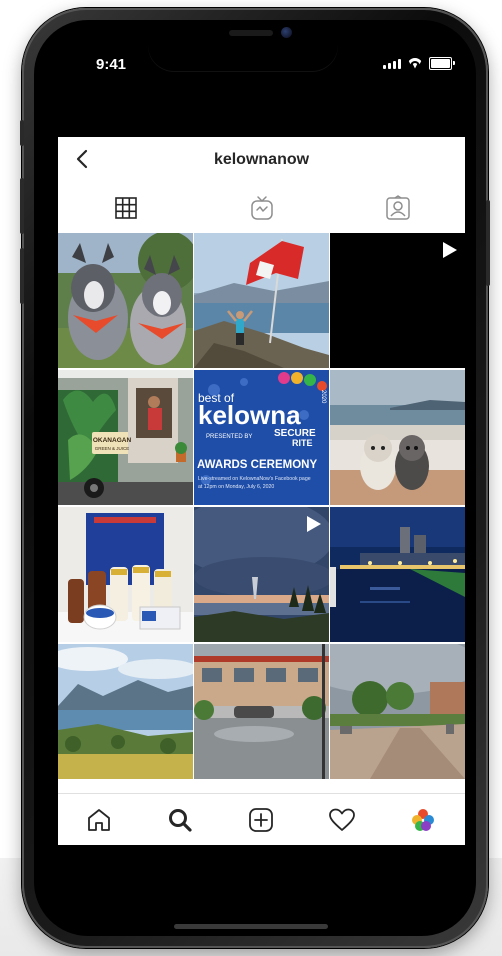 The image size is (502, 956). I want to click on add-post-icon, so click(260, 820).